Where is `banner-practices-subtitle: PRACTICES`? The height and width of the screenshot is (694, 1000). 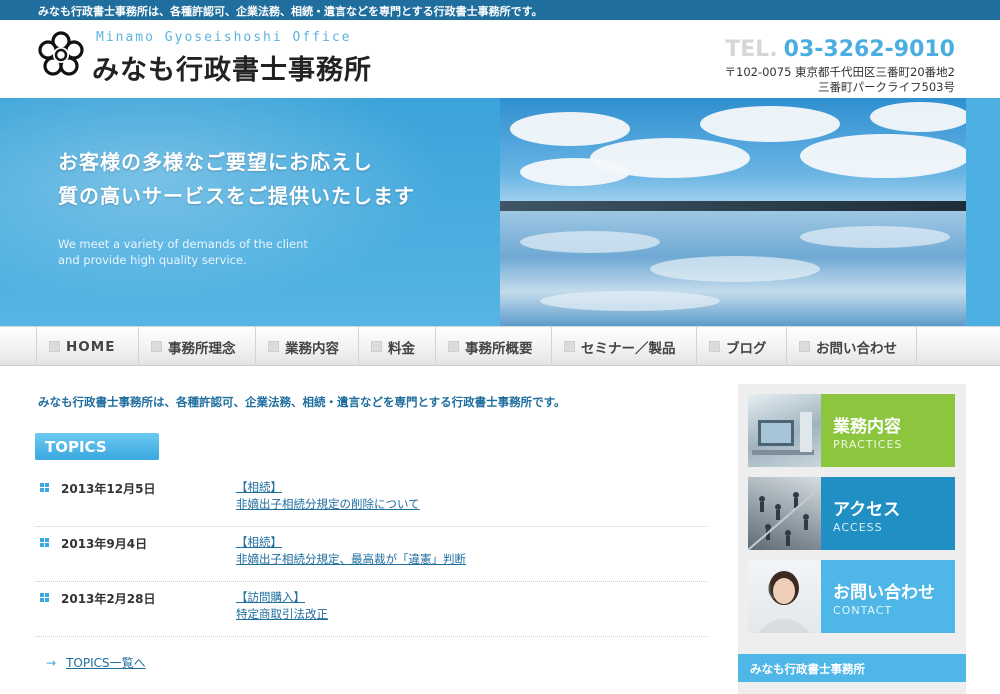
banner-practices-subtitle: PRACTICES is located at coordinates (868, 444).